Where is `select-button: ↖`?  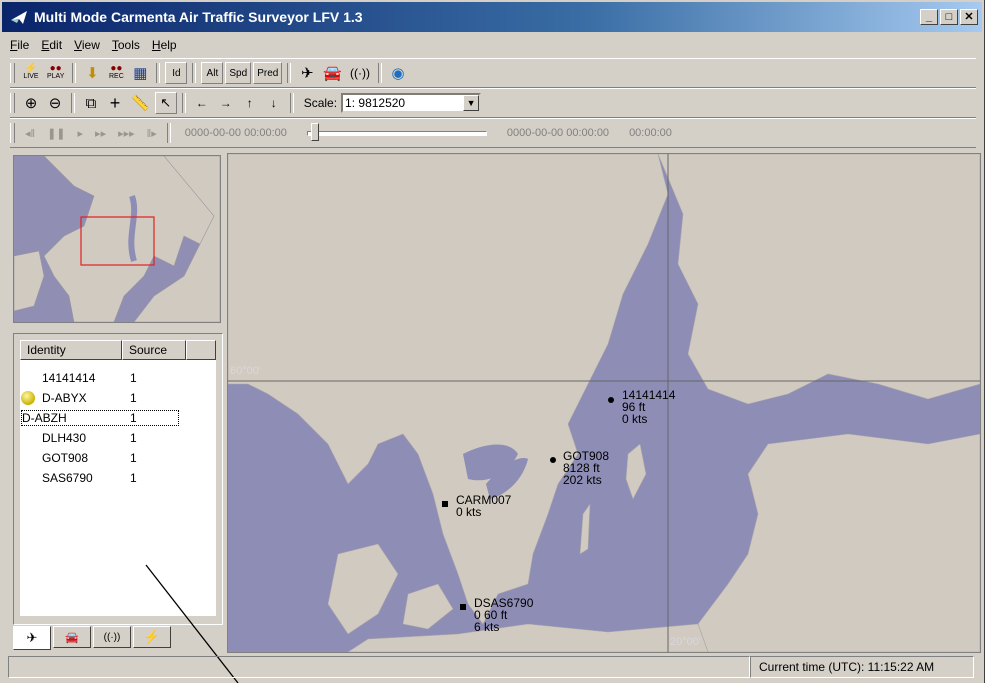 select-button: ↖ is located at coordinates (165, 103).